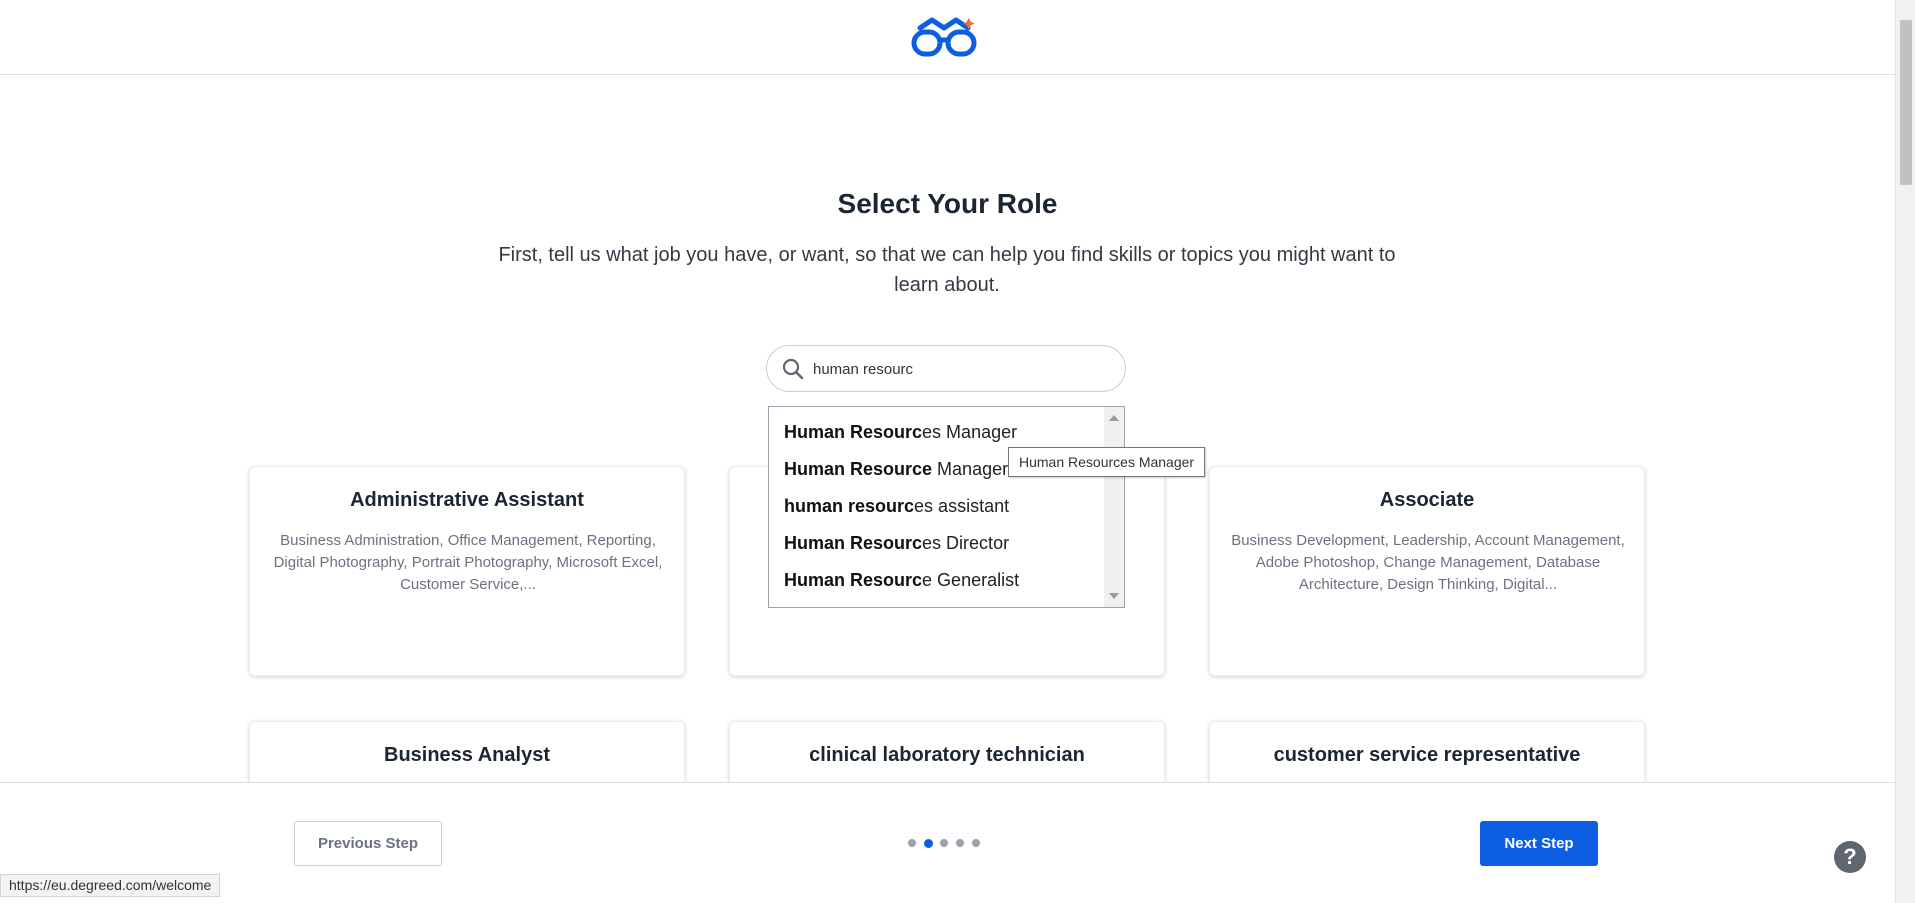 The image size is (1915, 903). Describe the element at coordinates (467, 755) in the screenshot. I see `role-card-title: Business Analyst` at that location.